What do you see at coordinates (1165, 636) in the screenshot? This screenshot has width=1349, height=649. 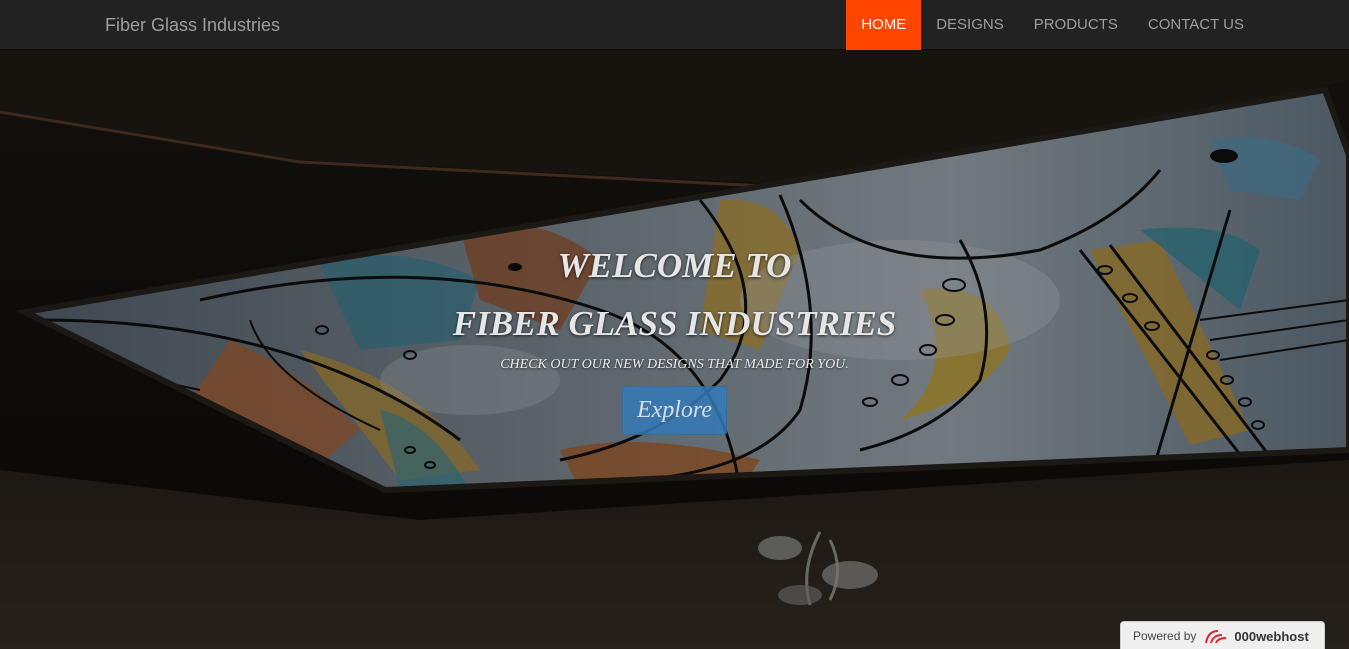 I see `powered-by-label: Powered by` at bounding box center [1165, 636].